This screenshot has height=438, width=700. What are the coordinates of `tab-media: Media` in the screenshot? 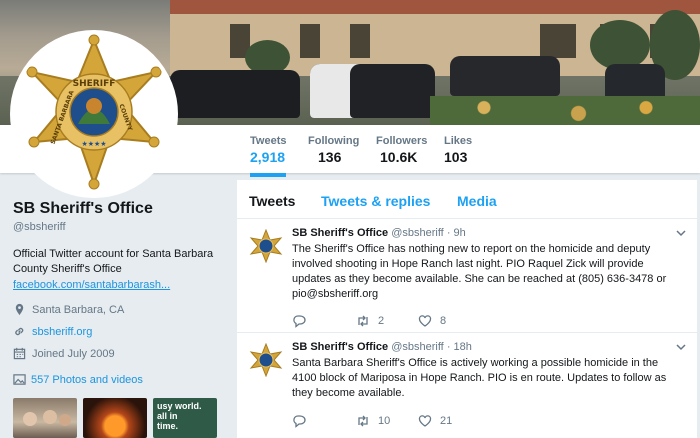 It's located at (477, 201).